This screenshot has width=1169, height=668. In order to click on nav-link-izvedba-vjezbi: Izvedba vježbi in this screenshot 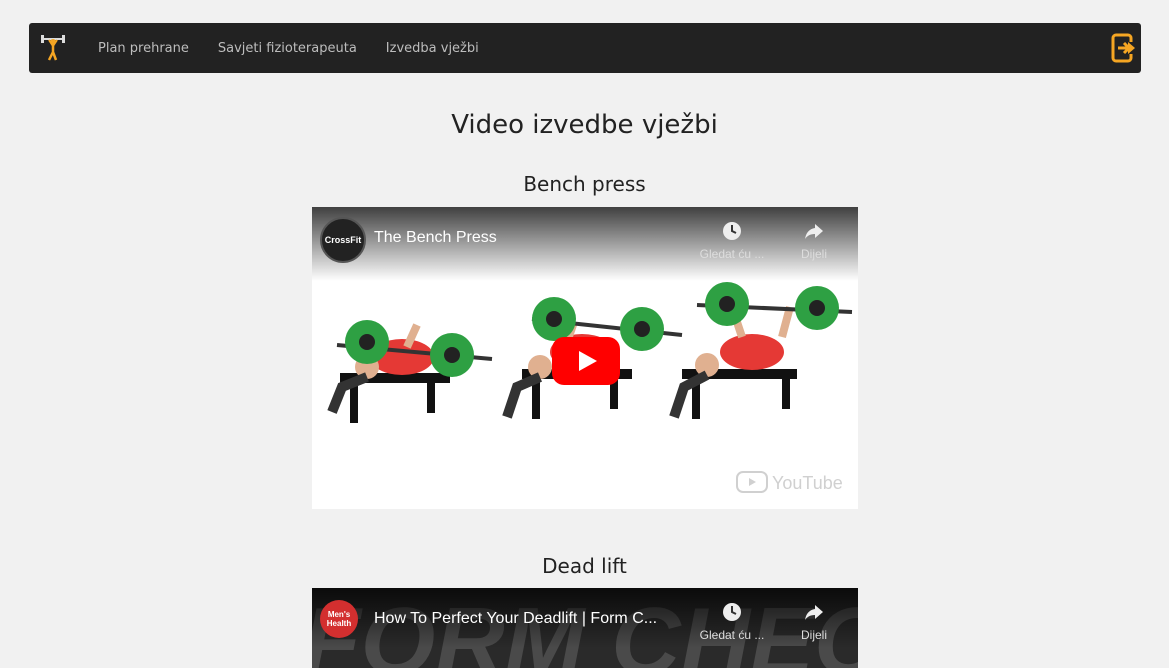, I will do `click(432, 48)`.